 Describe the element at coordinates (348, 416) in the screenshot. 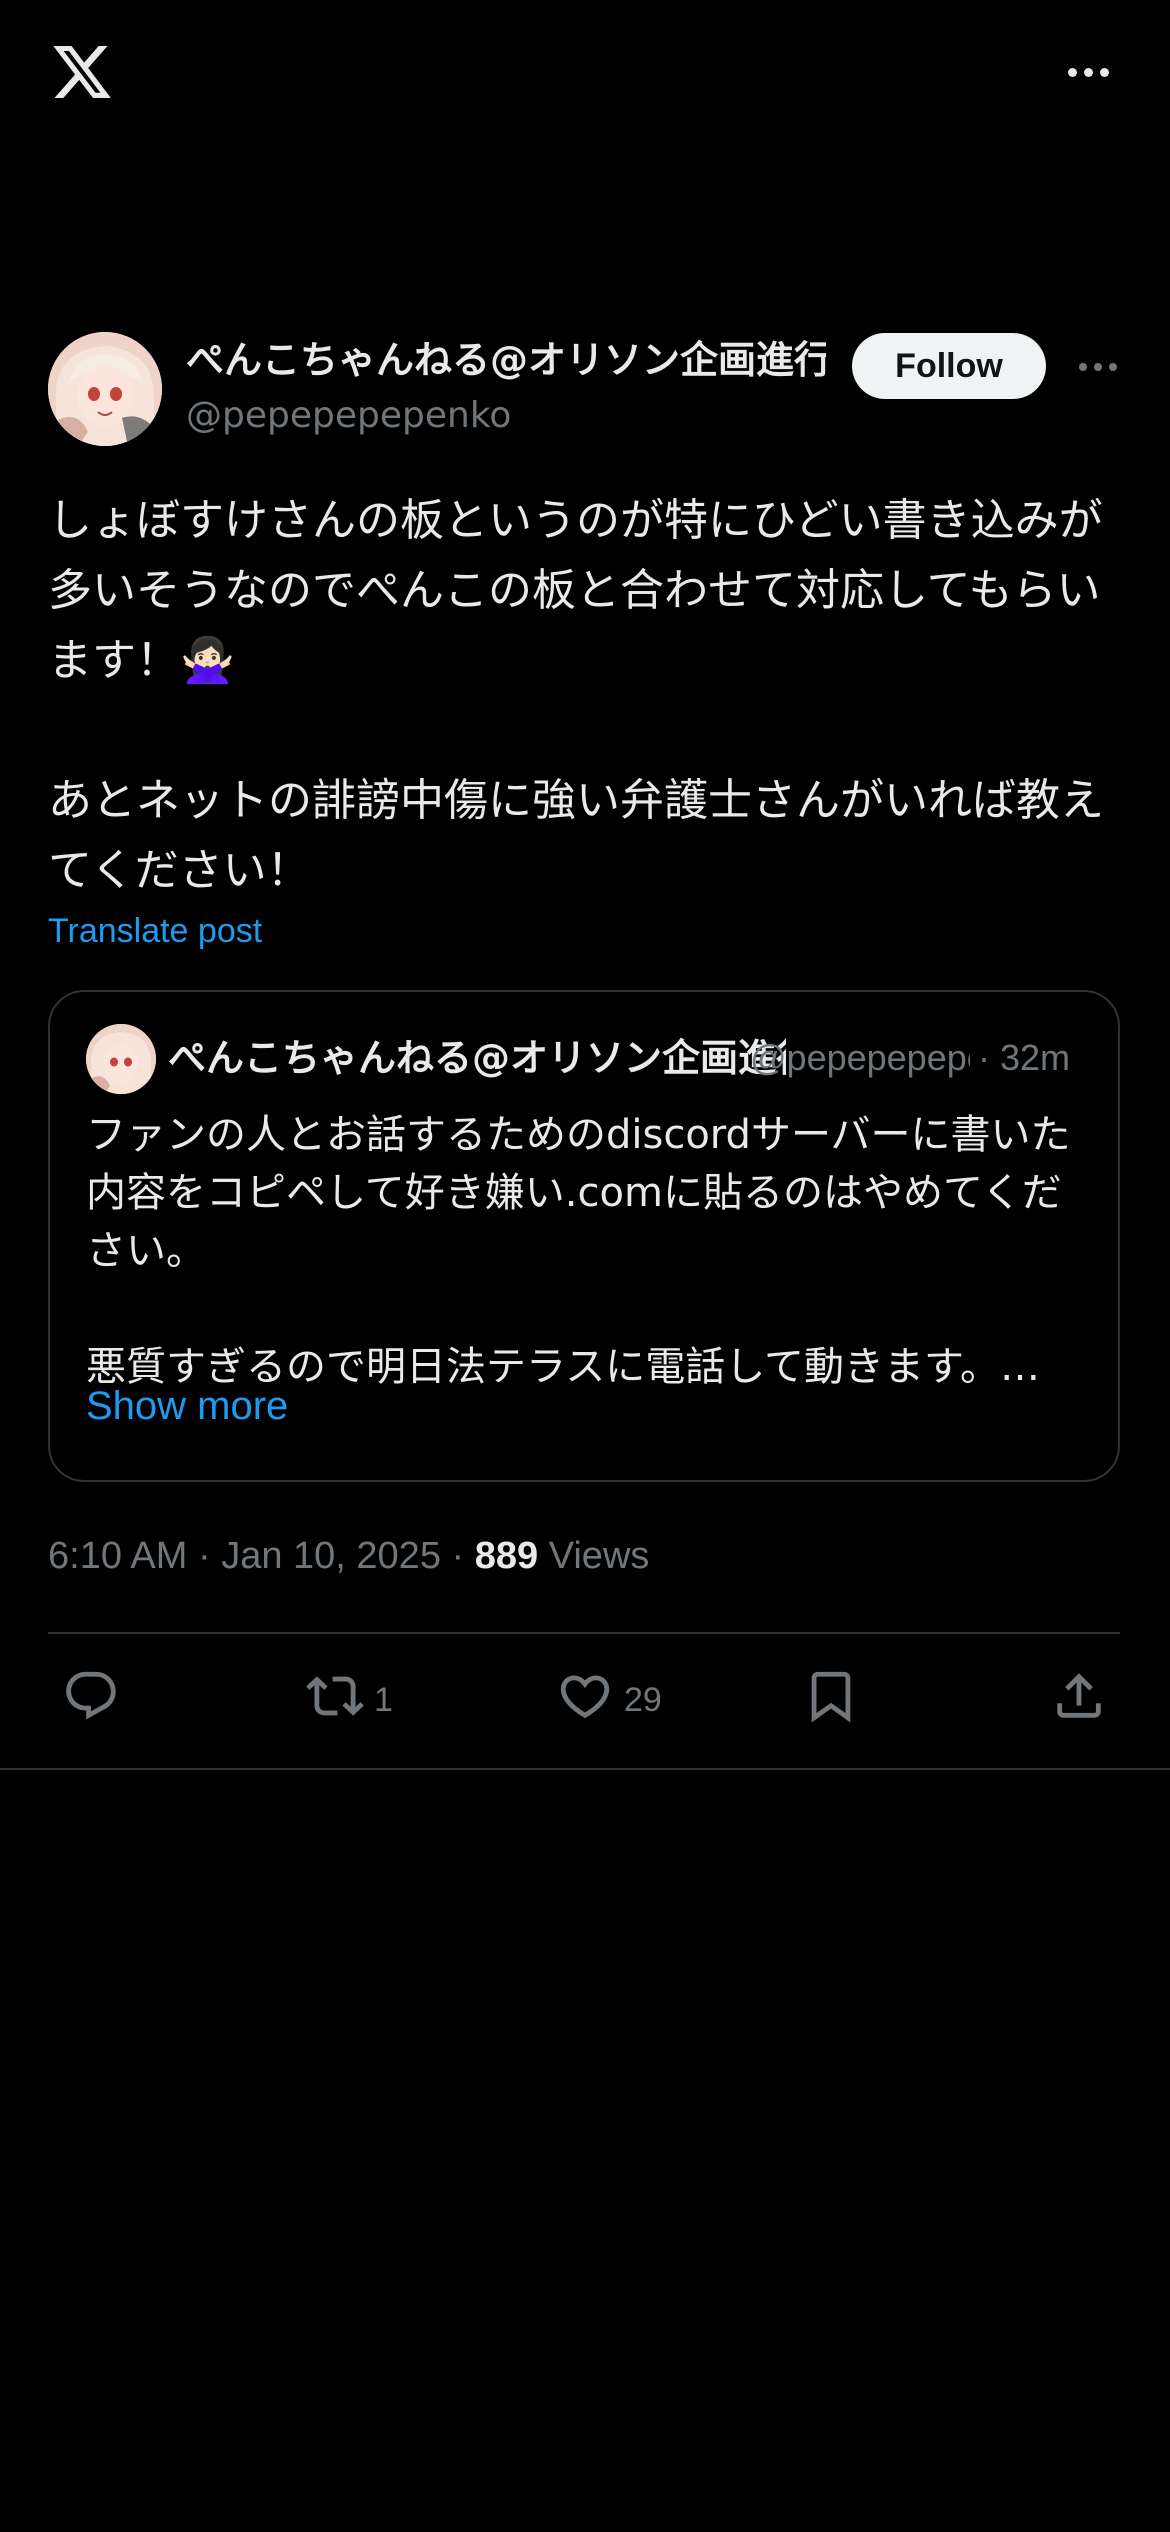

I see `author-handle: @pepepepepenko` at that location.